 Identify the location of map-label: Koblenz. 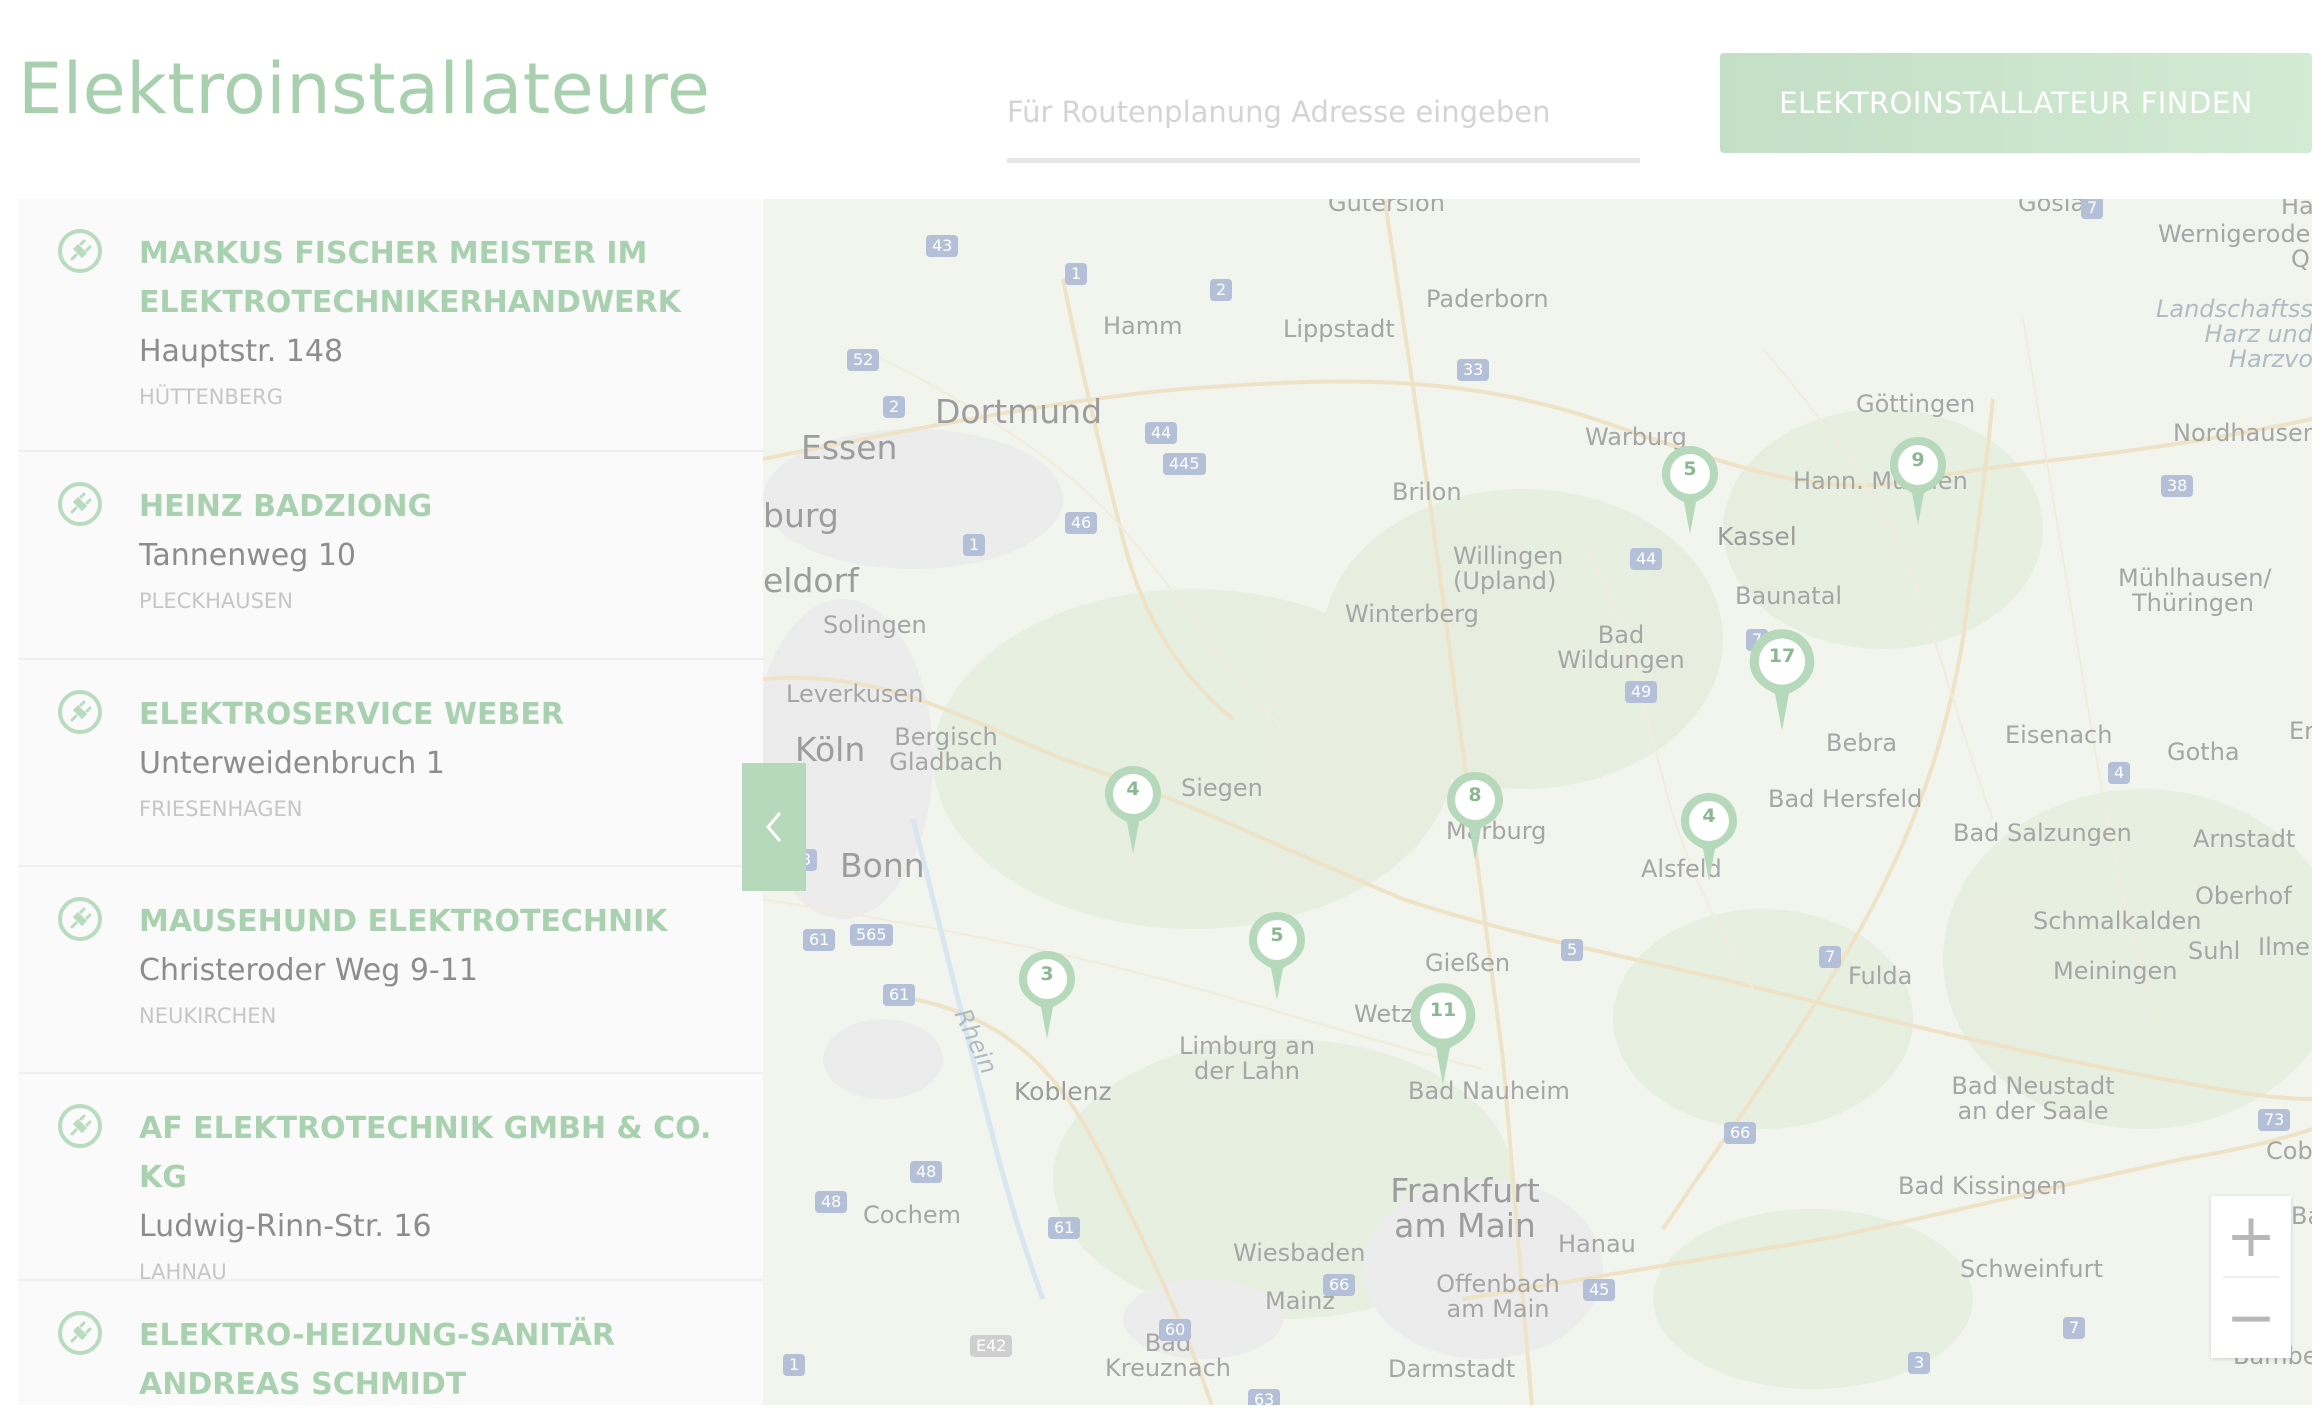
(1063, 1091).